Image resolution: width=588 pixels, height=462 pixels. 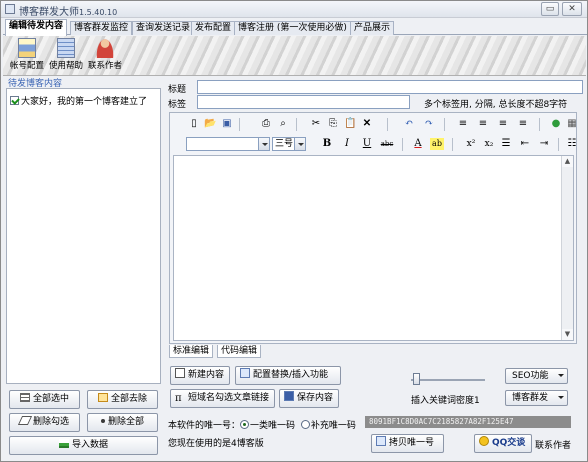 I want to click on short-link-button: π 短域名勾选文章链接, so click(x=222, y=398).